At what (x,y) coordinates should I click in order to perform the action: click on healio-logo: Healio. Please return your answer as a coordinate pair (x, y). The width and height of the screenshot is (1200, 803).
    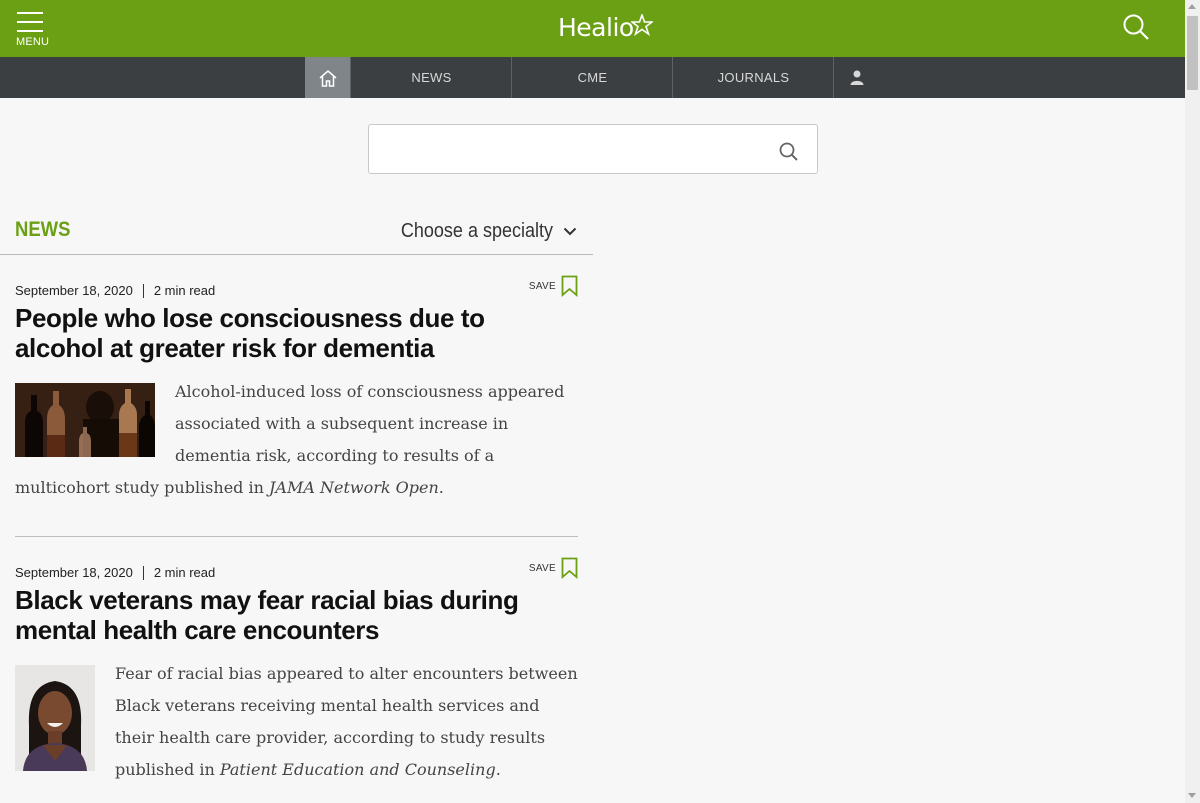
    Looking at the image, I should click on (605, 27).